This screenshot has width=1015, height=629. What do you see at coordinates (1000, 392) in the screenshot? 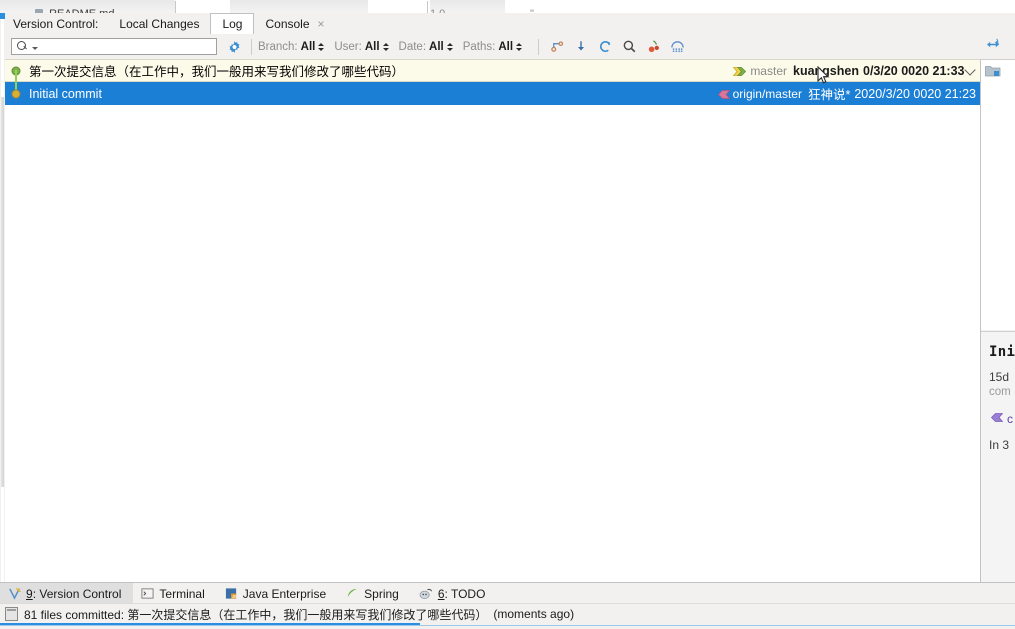
I see `details-subline: com` at bounding box center [1000, 392].